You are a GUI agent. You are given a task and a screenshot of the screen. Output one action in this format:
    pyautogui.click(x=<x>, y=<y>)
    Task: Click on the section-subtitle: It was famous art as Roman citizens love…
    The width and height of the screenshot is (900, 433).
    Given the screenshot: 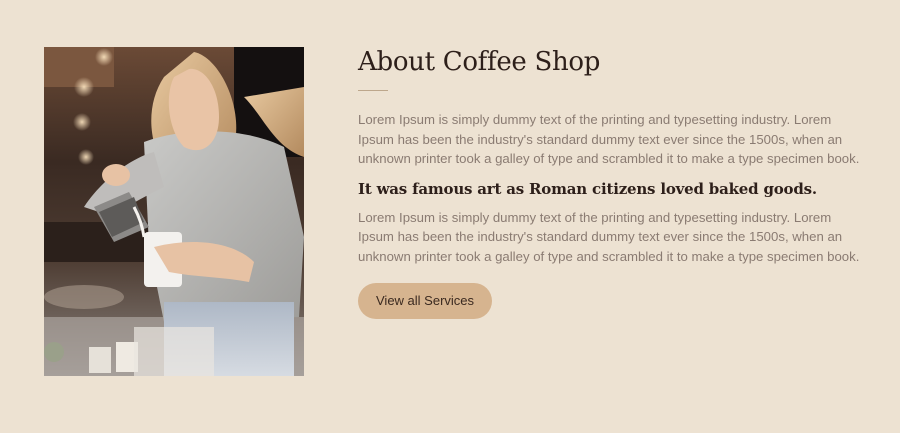 What is the action you would take?
    pyautogui.click(x=587, y=188)
    